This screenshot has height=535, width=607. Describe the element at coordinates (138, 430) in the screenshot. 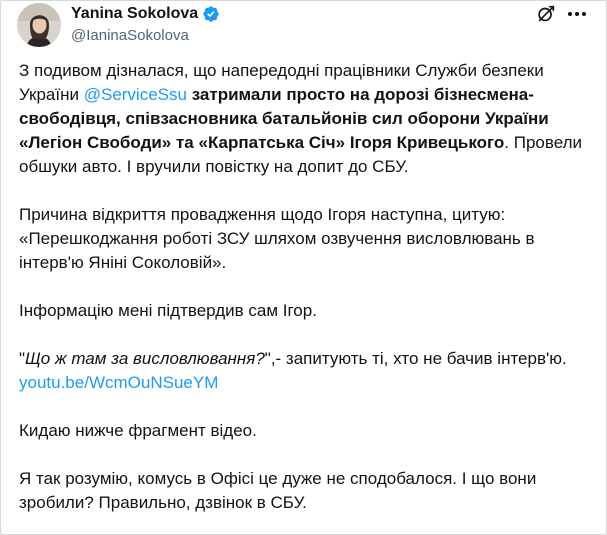

I see `tweet-paragraph-5: Кидаю нижче фрагмент відео.` at that location.